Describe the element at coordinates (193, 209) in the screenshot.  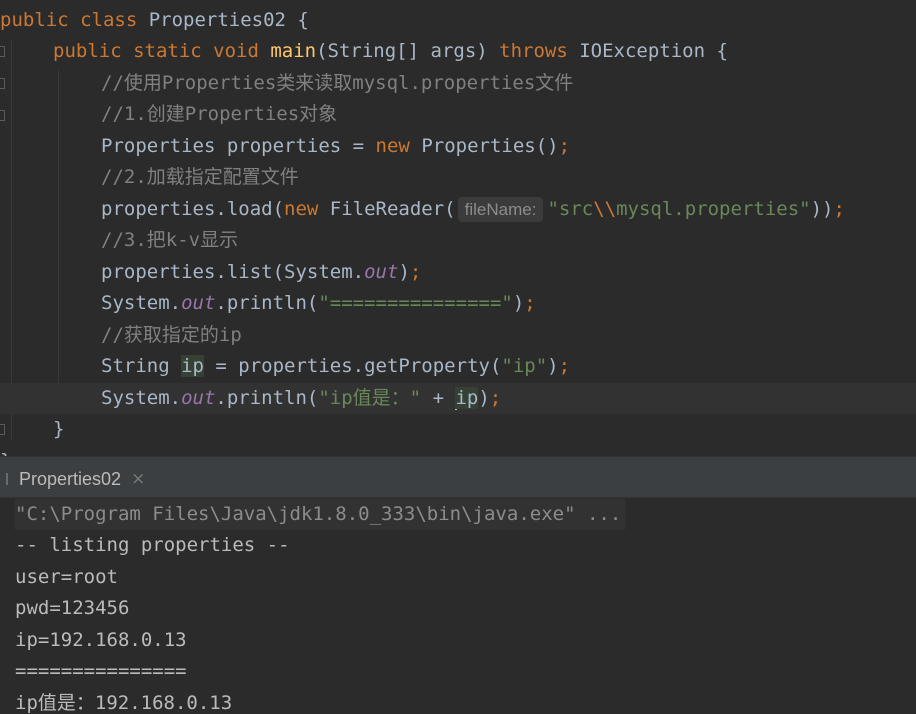
I see `code-text: properties.load(` at that location.